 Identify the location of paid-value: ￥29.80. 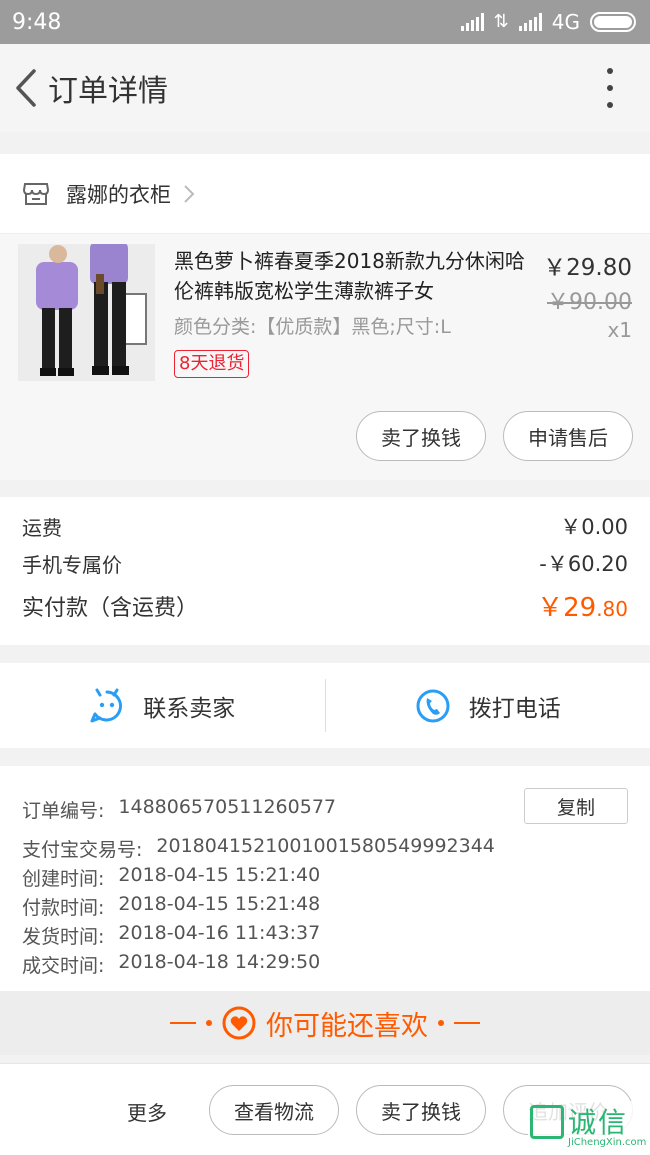
(582, 608).